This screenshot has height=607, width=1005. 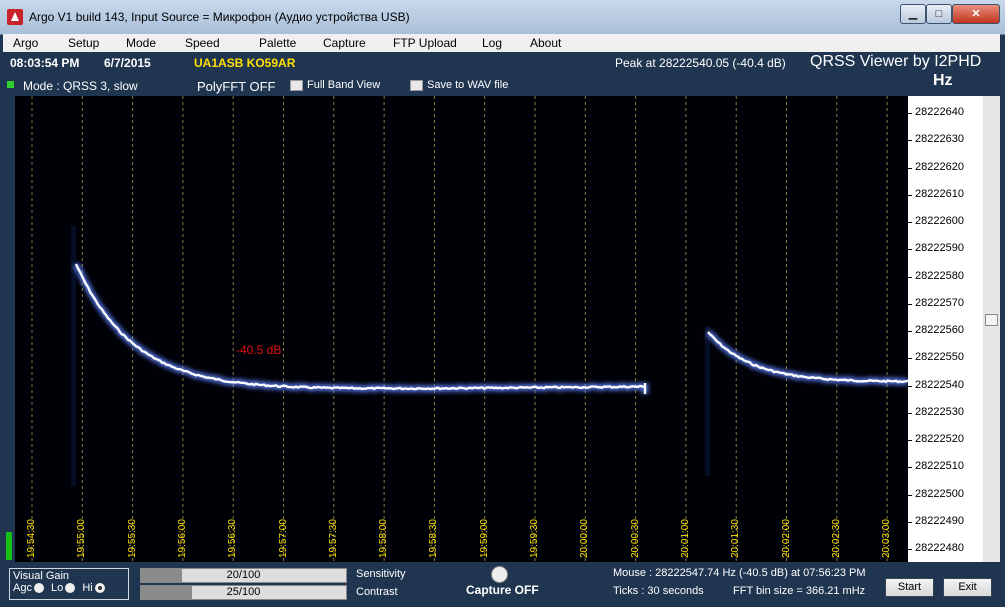 I want to click on frequency-tick-label: 28222480, so click(x=939, y=548).